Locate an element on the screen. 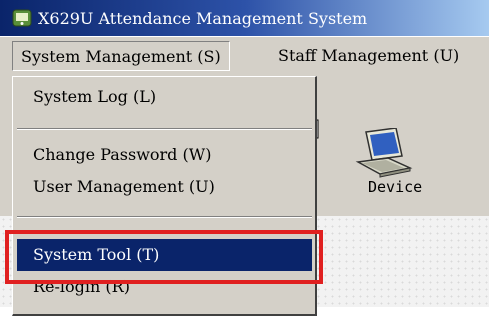 Image resolution: width=489 pixels, height=316 pixels. menu-staff-management: Staff Management (U) is located at coordinates (368, 56).